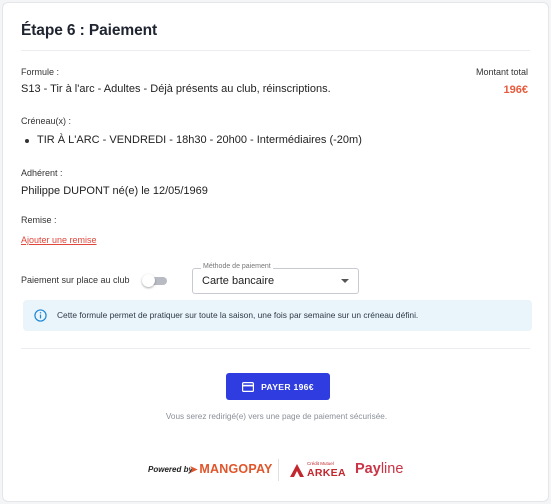  Describe the element at coordinates (392, 469) in the screenshot. I see `payline-part-b: line` at that location.